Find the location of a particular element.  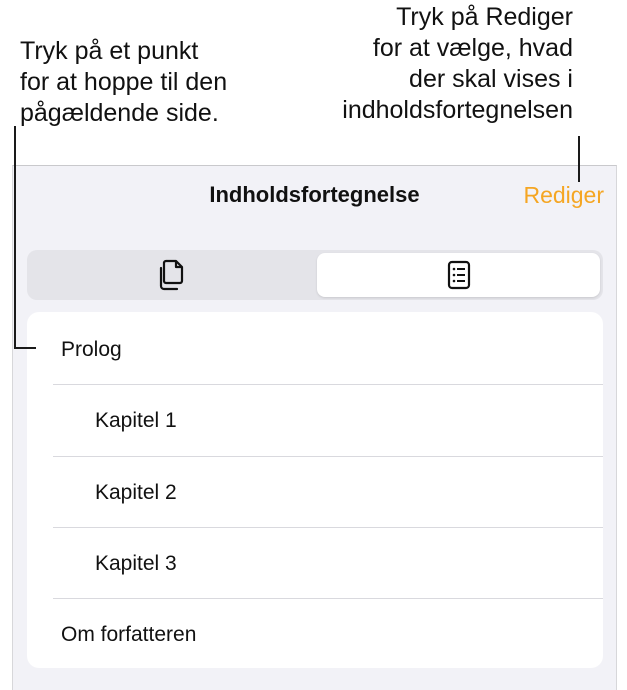

toc-item-prolog: Prolog is located at coordinates (328, 349).